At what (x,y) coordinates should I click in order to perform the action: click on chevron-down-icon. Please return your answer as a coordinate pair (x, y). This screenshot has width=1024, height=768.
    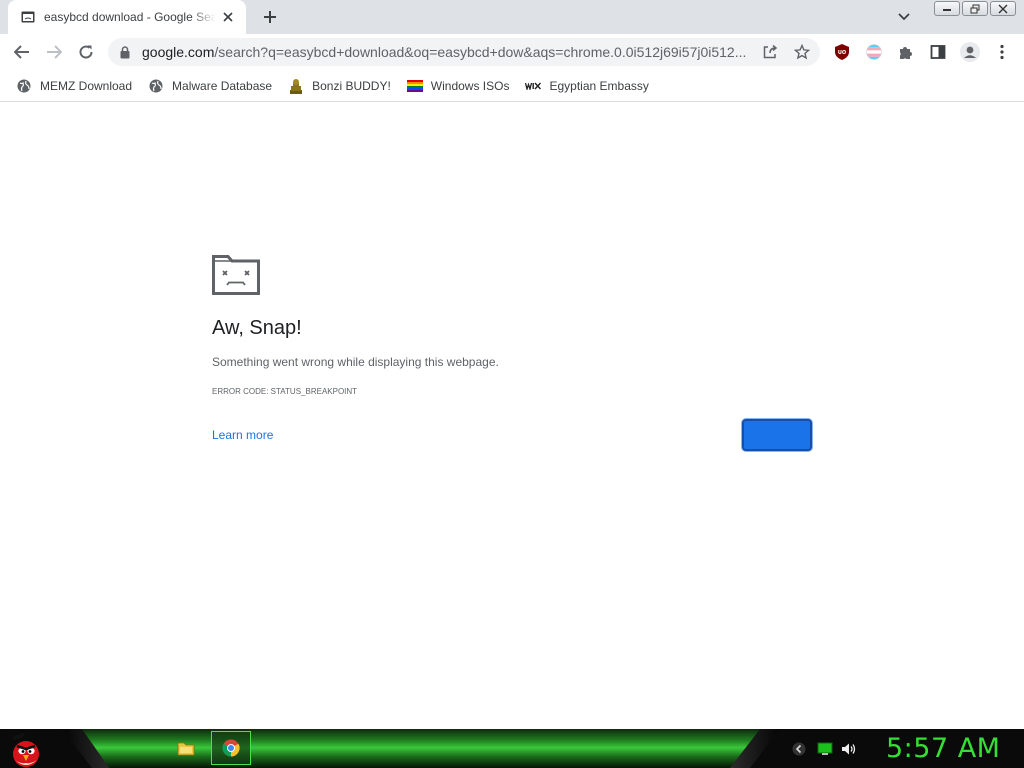
    Looking at the image, I should click on (904, 17).